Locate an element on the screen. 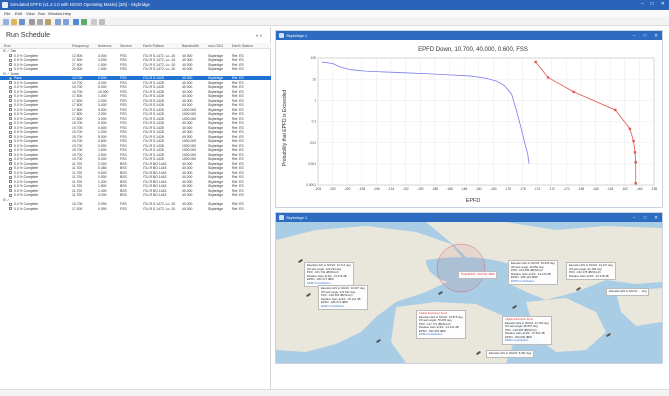 The height and width of the screenshot is (396, 669). menu-file: File is located at coordinates (7, 13).